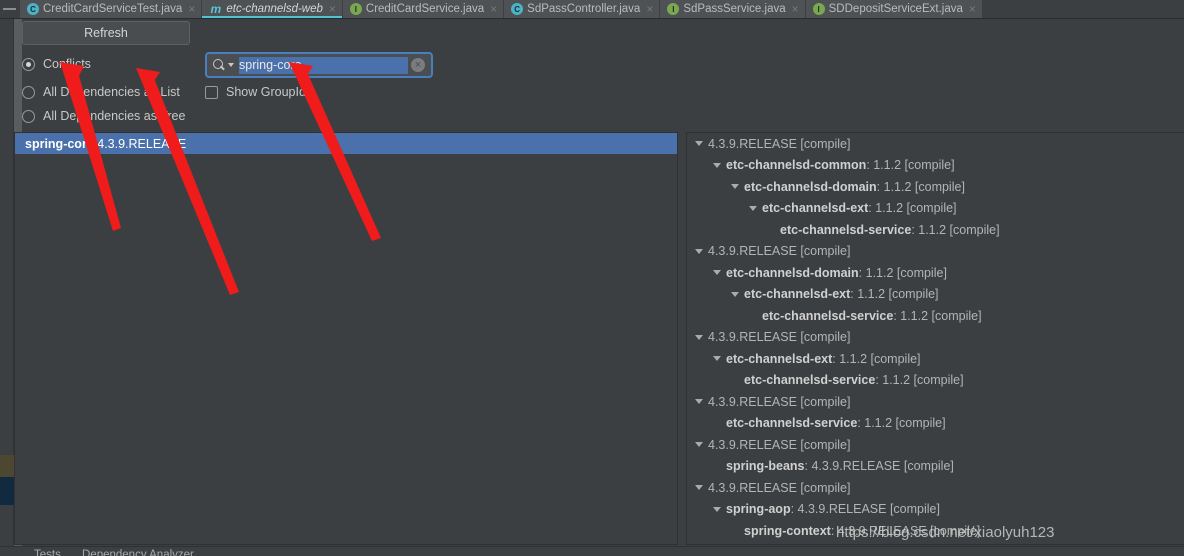 The height and width of the screenshot is (556, 1184). Describe the element at coordinates (945, 532) in the screenshot. I see `watermark-text: https://blog.csdn.net/xiaolyuh123` at that location.